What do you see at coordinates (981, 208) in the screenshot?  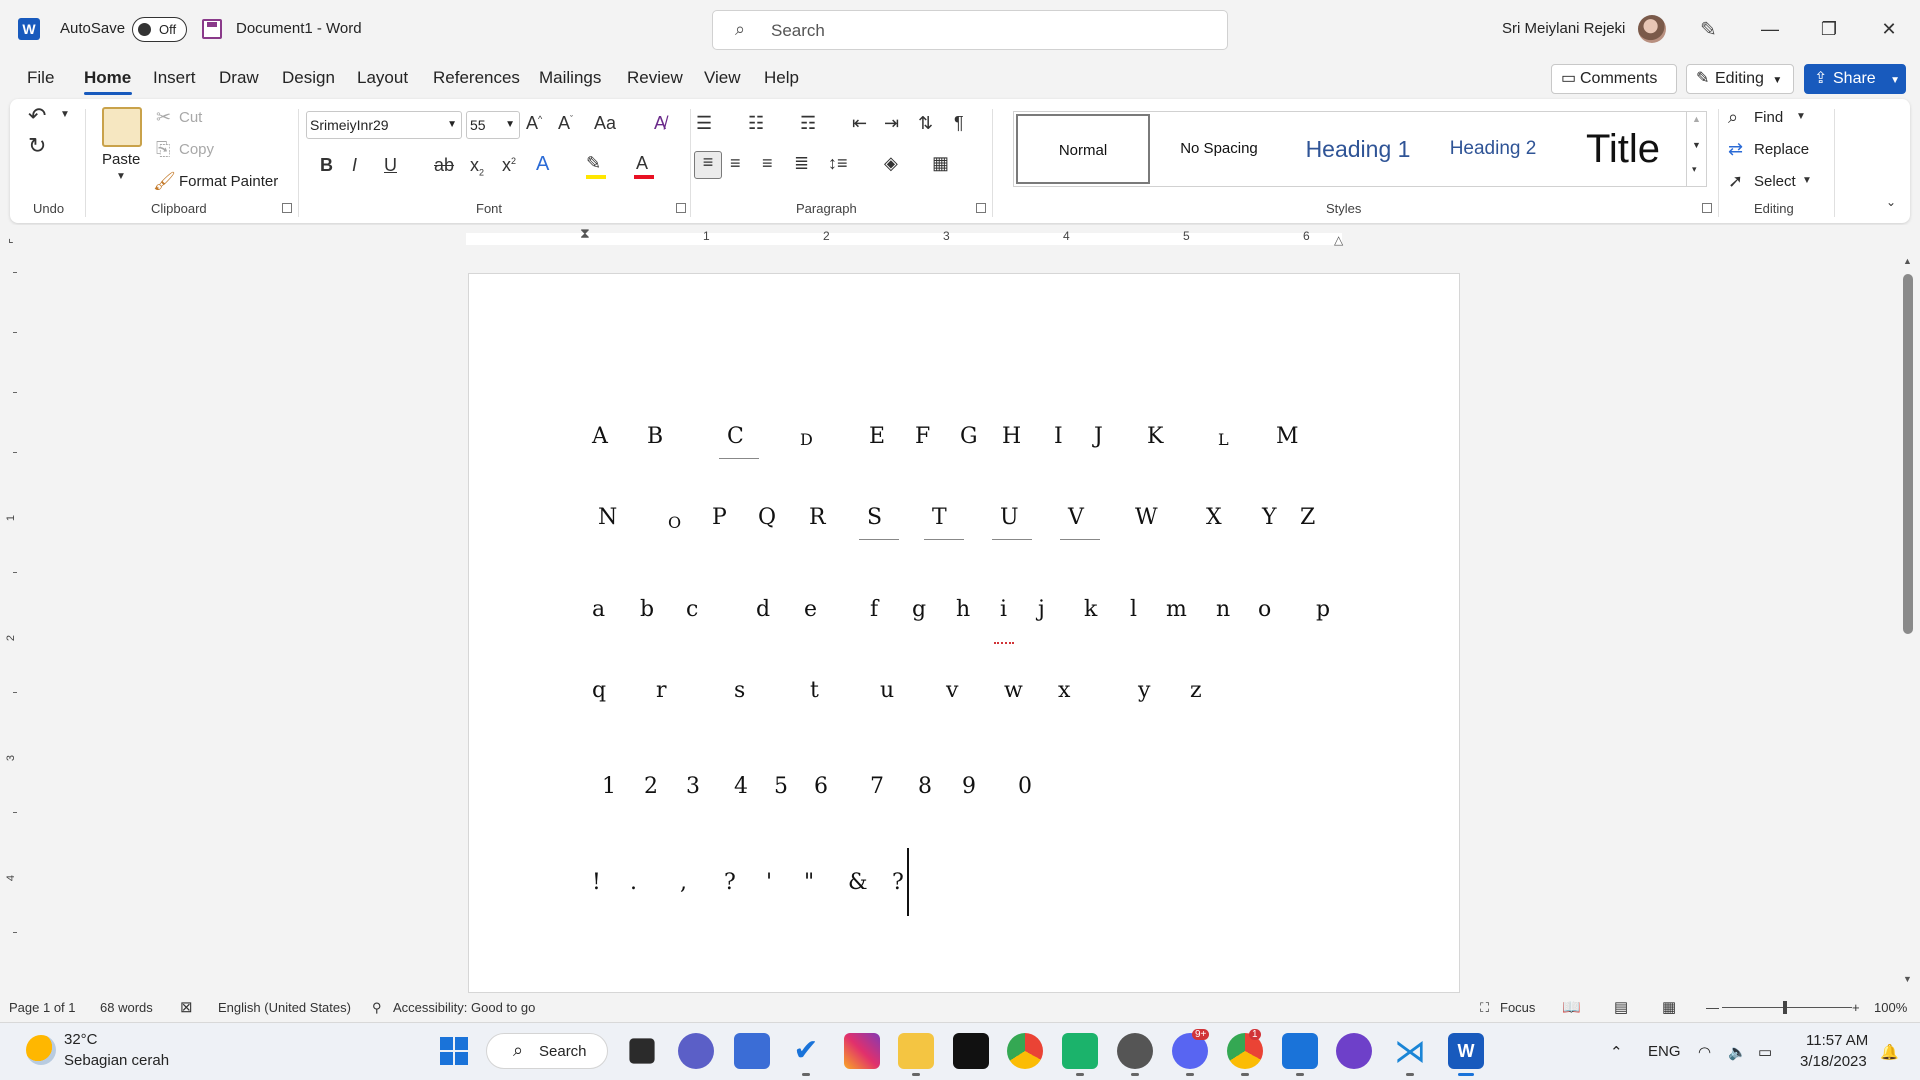 I see `paragraph-launcher-icon` at bounding box center [981, 208].